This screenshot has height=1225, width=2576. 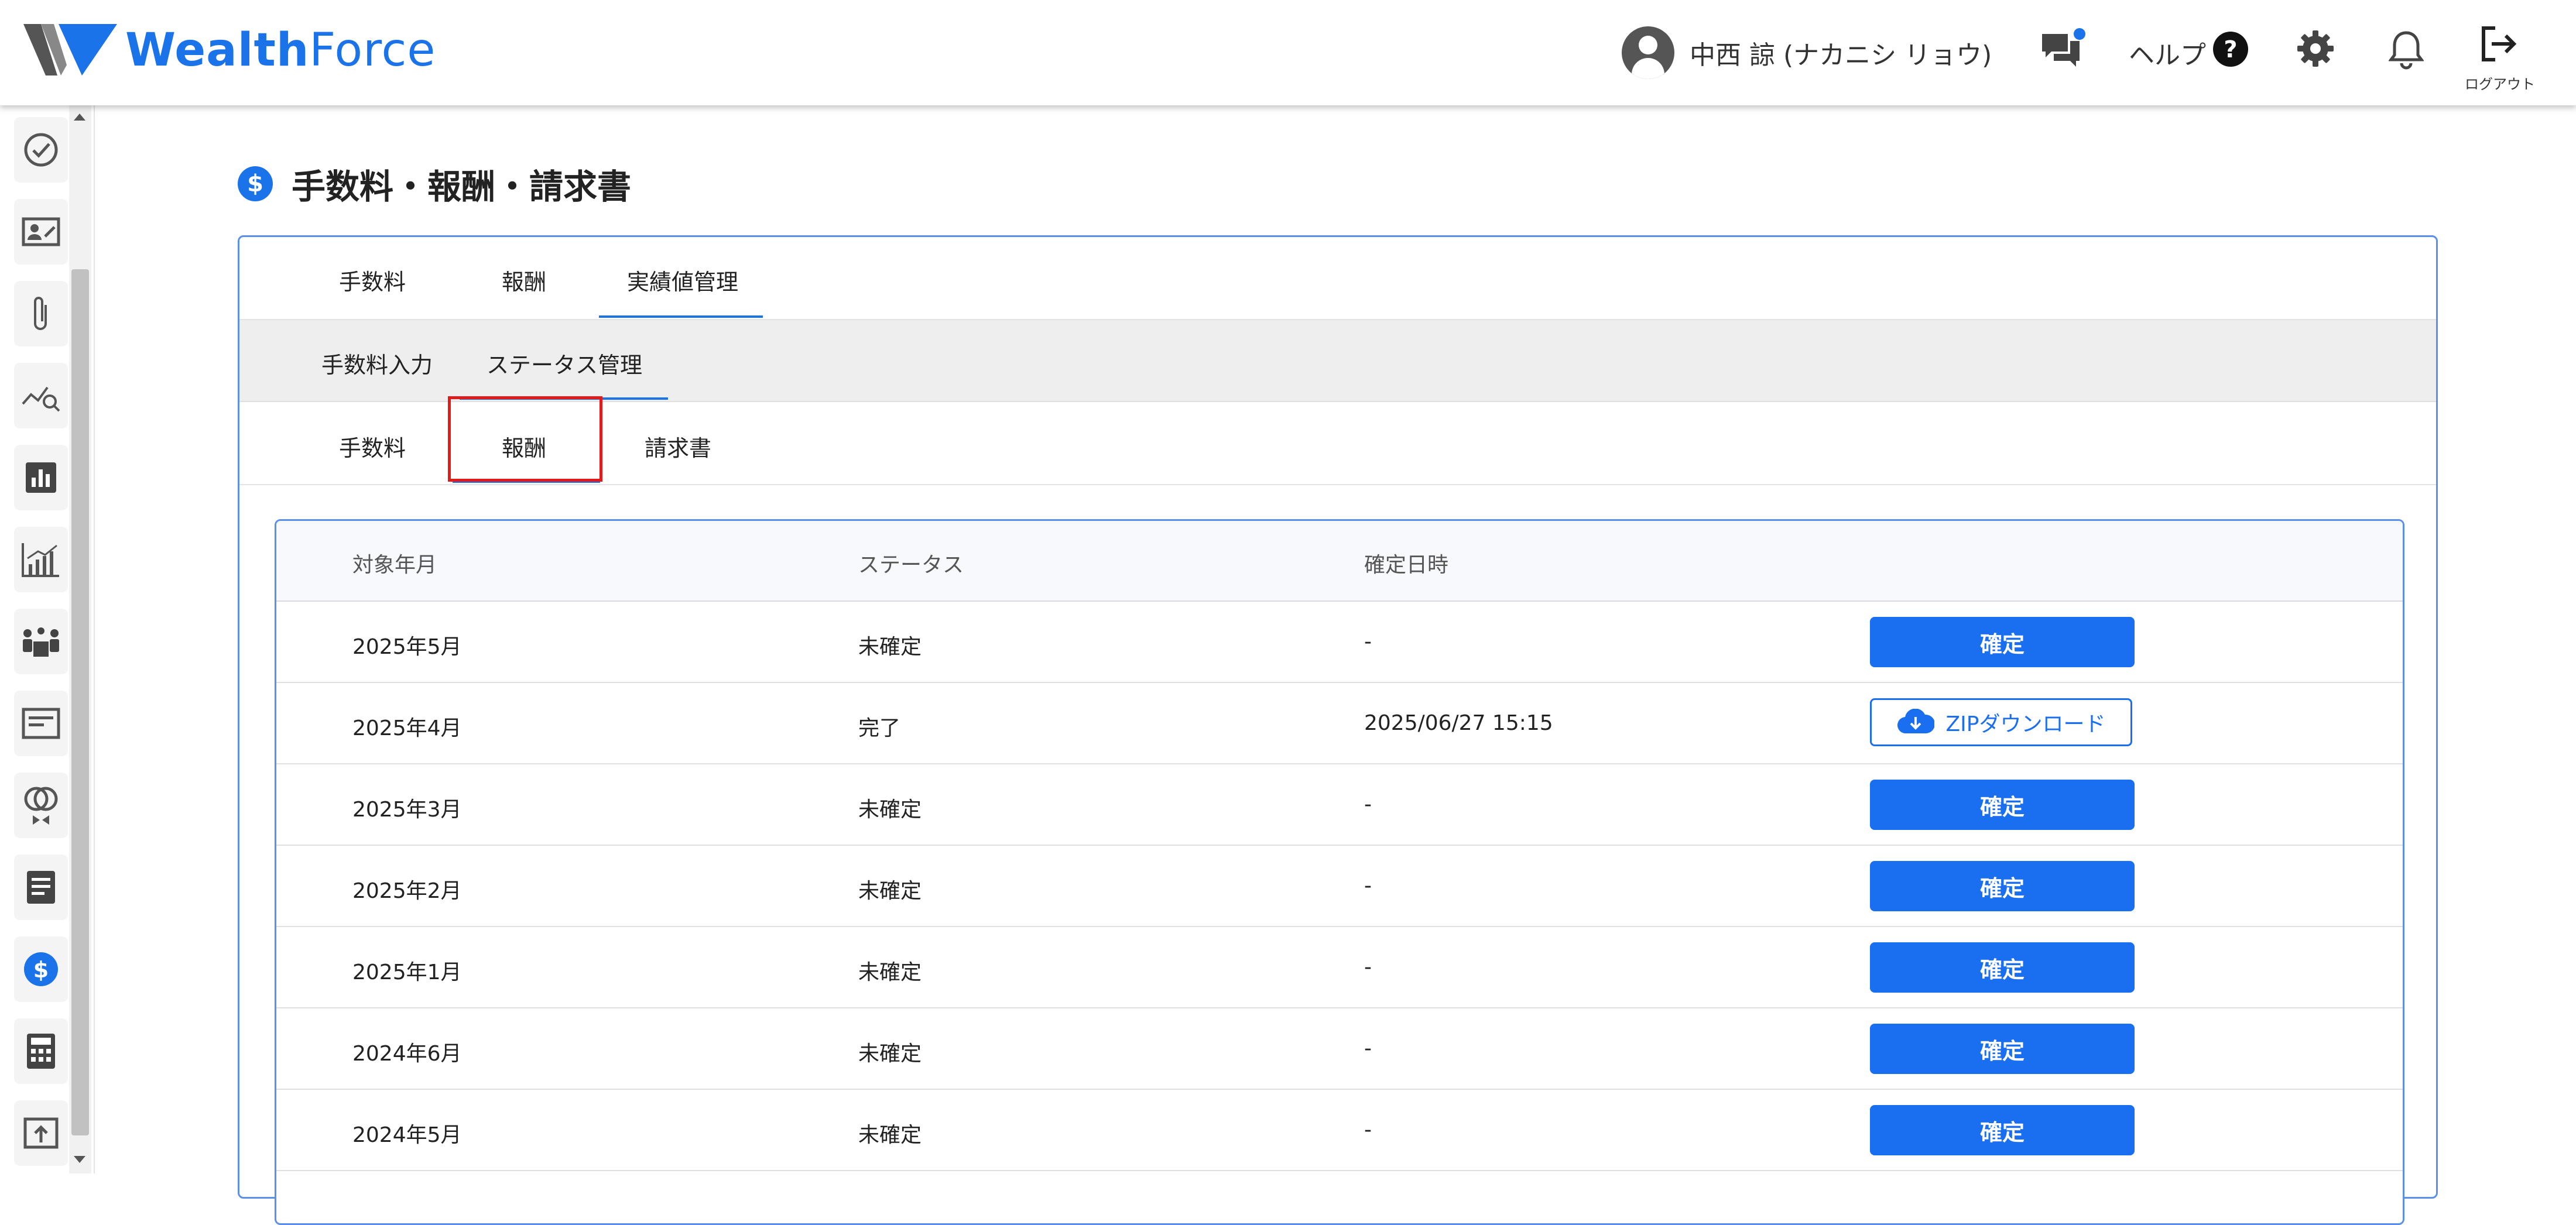 What do you see at coordinates (1339, 724) in the screenshot?
I see `table-row: 2025年4月 完了 2025/06/27 15:15 ZIPダウンロード` at bounding box center [1339, 724].